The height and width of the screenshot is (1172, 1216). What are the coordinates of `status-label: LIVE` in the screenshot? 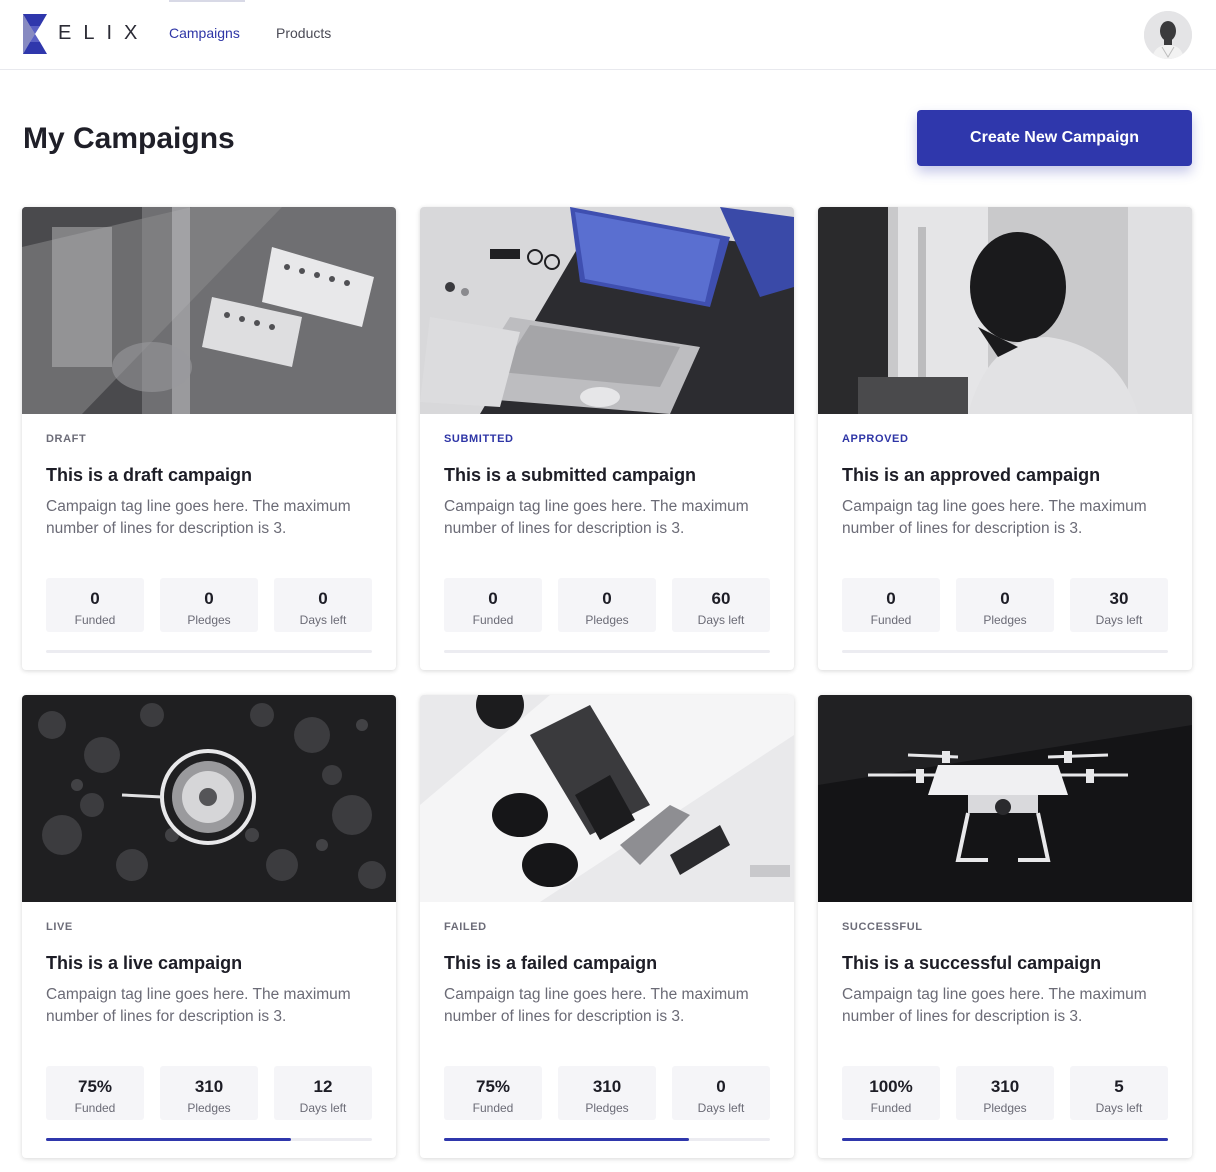 It's located at (59, 927).